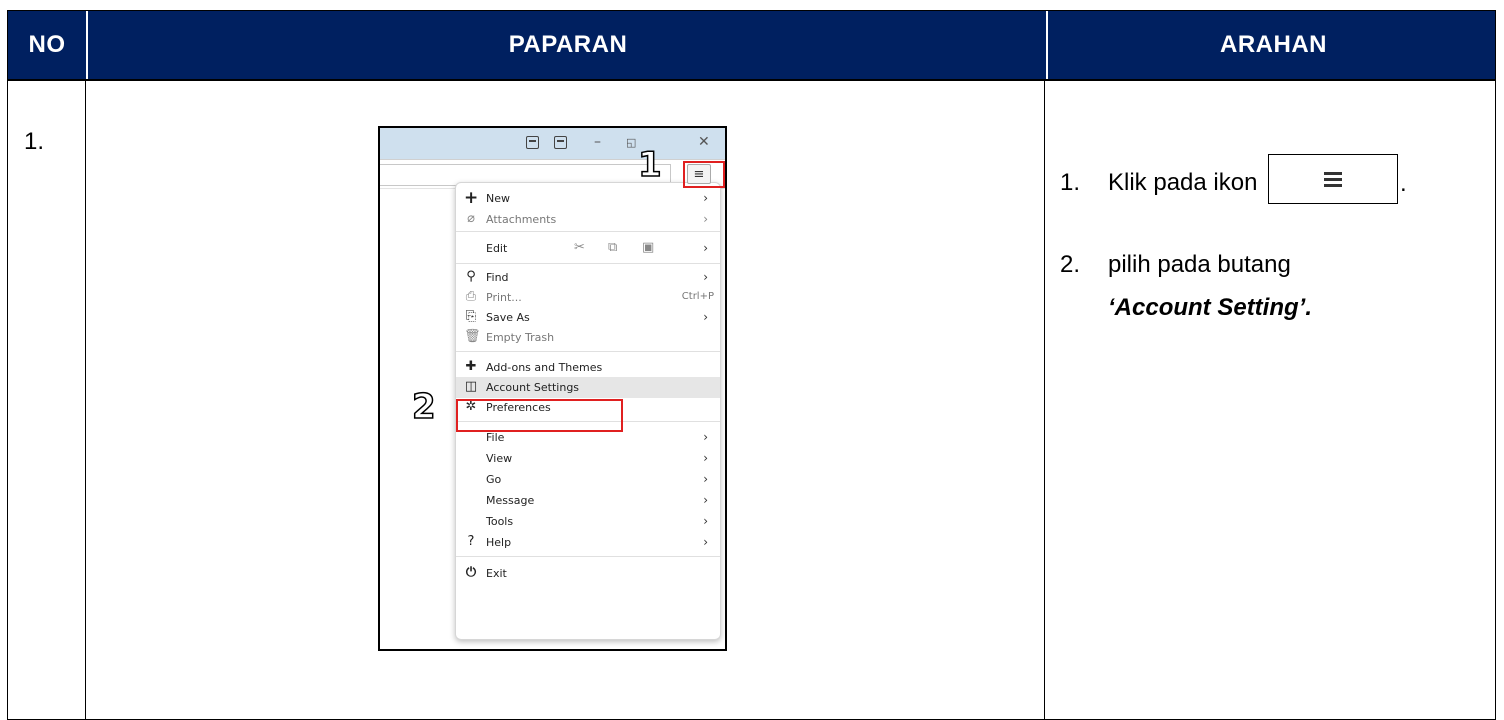 The width and height of the screenshot is (1504, 720). I want to click on puzzle-icon: ✚, so click(471, 366).